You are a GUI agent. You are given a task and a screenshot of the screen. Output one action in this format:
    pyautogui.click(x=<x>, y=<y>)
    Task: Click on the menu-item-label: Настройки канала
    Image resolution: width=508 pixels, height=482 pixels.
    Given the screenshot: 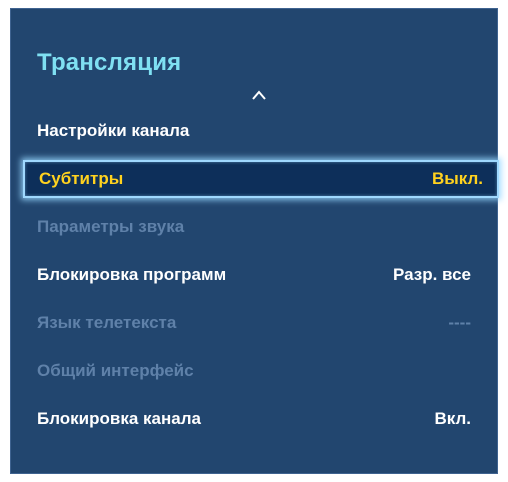 What is the action you would take?
    pyautogui.click(x=113, y=130)
    